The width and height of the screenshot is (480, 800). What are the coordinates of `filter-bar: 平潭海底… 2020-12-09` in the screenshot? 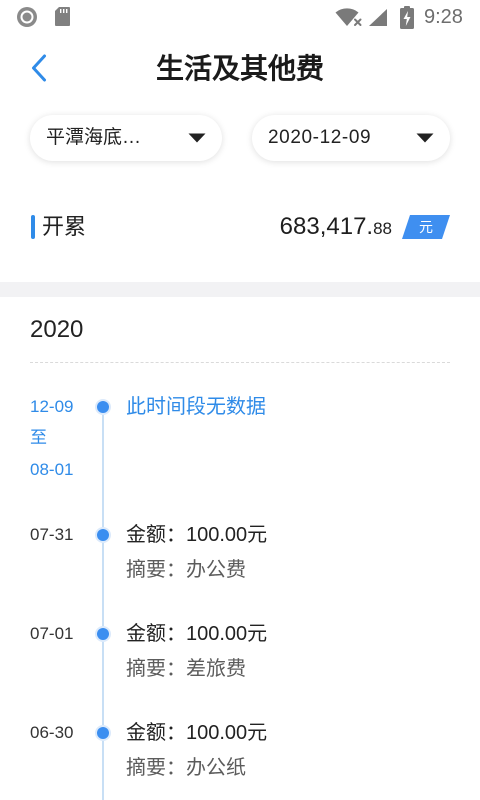 It's located at (240, 138).